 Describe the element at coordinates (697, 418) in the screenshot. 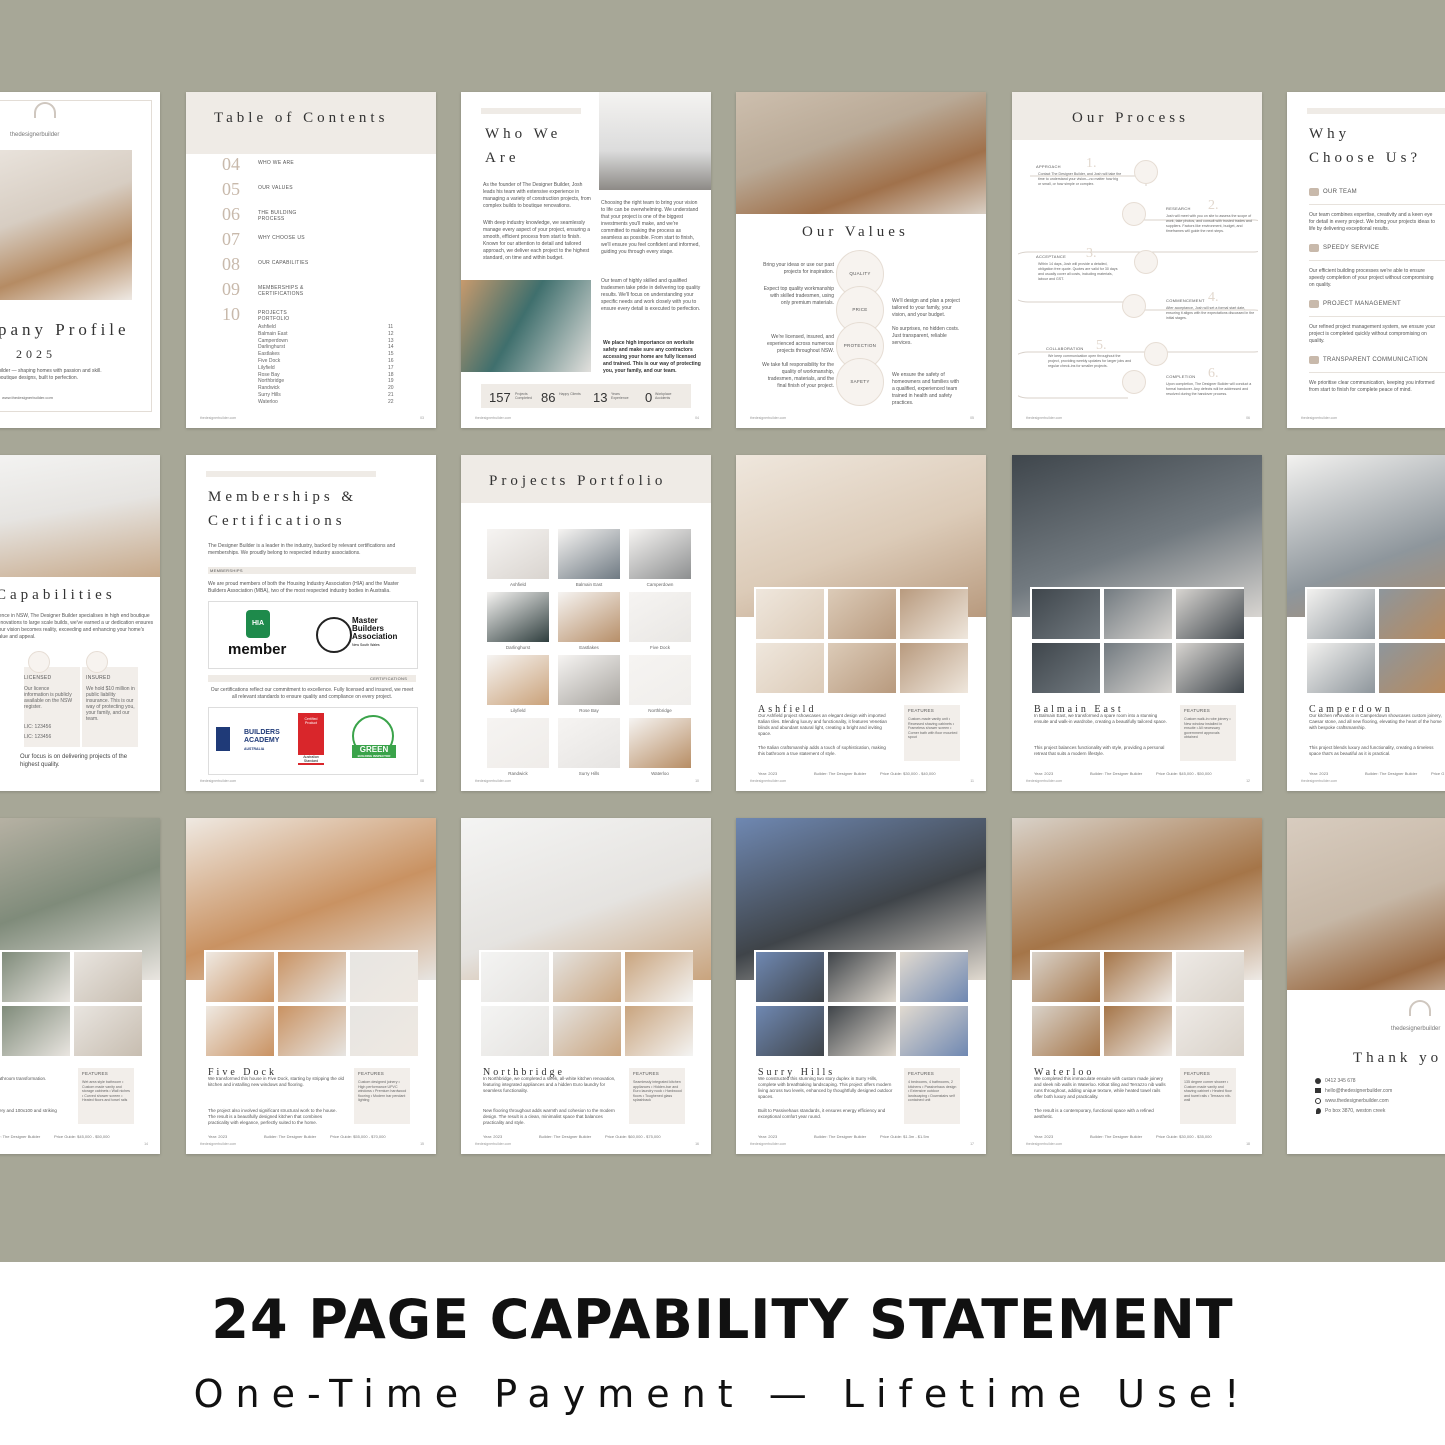

I see `page-number: 04` at that location.